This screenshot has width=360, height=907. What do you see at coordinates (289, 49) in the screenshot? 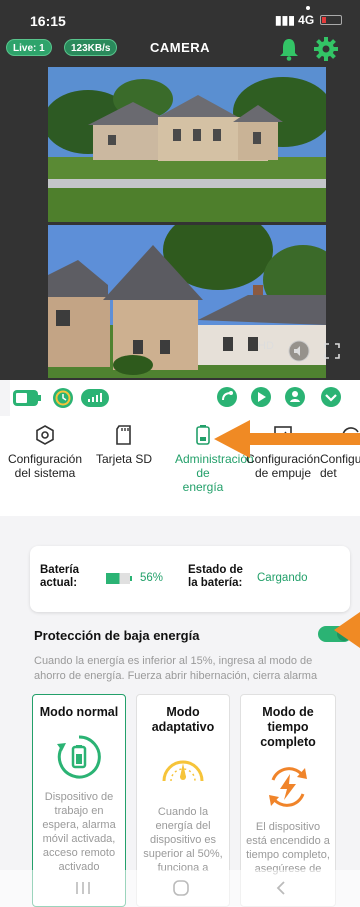
I see `bell-icon` at bounding box center [289, 49].